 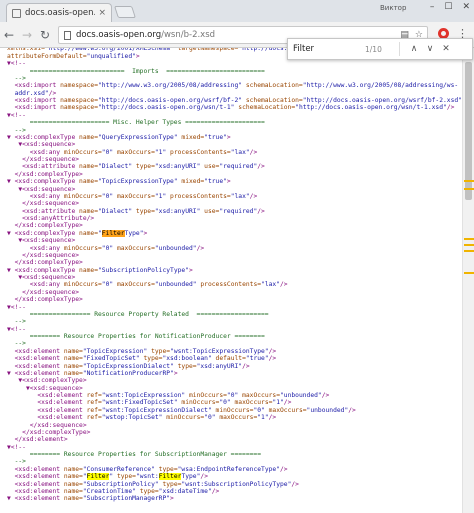 I want to click on code-token: "ConsumerReference", so click(x=118, y=469).